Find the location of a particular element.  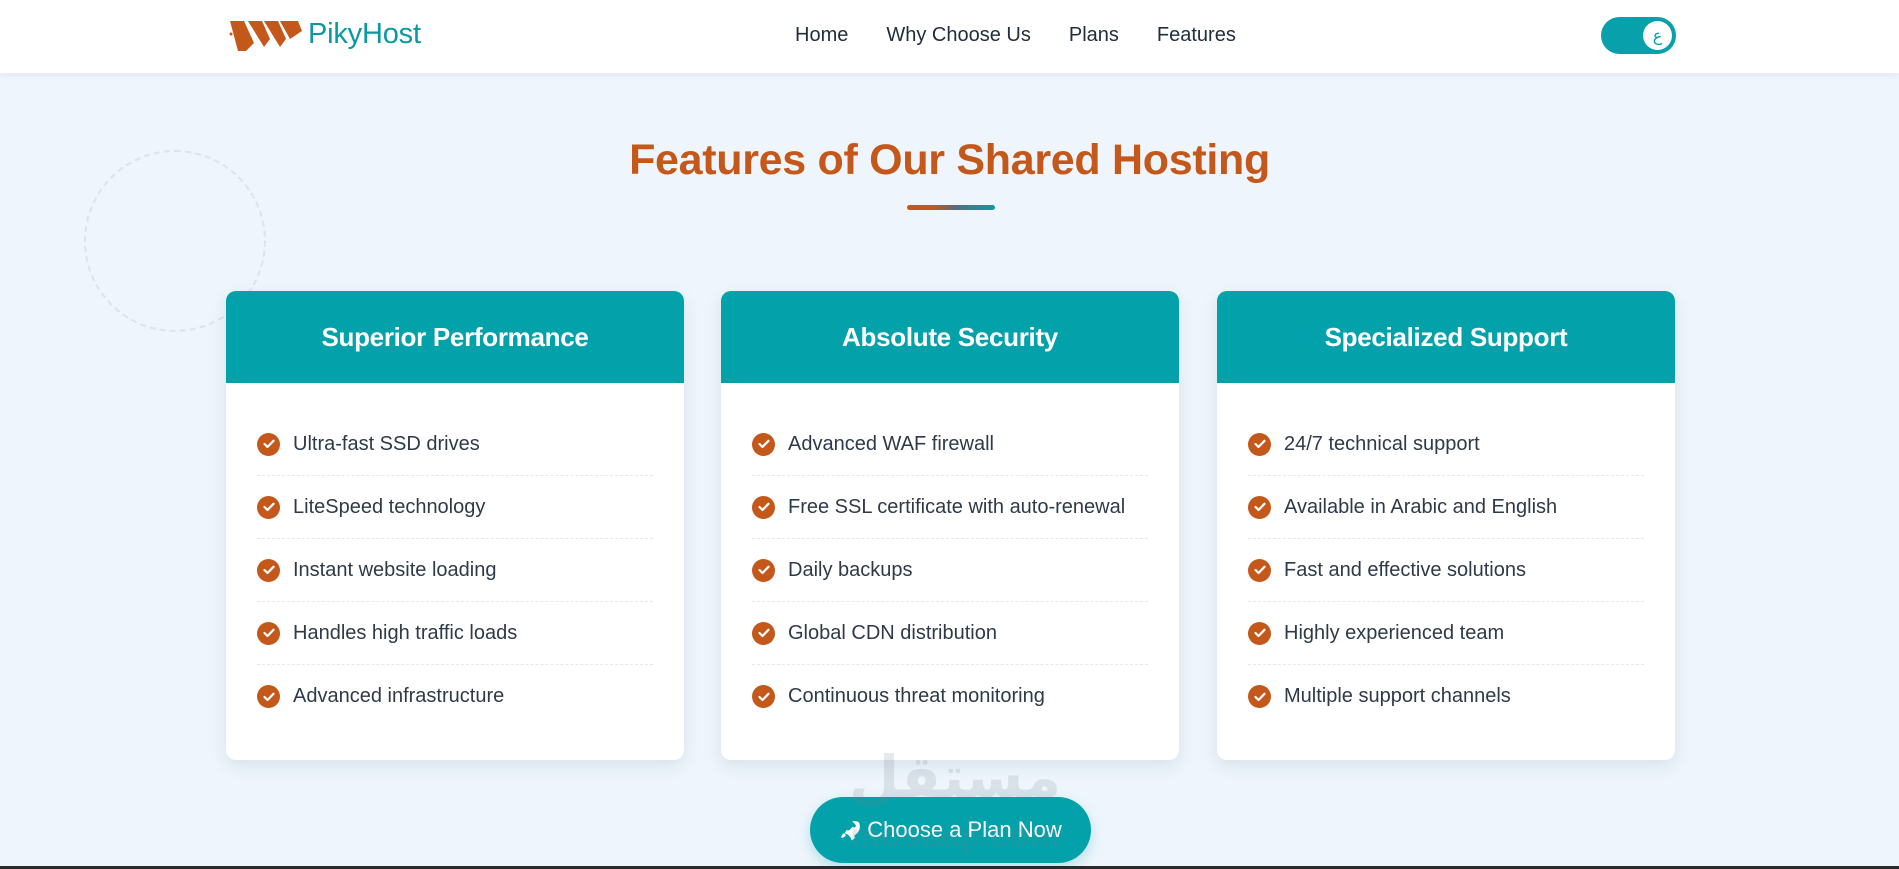

list-item: Advanced WAF firewall is located at coordinates (950, 444).